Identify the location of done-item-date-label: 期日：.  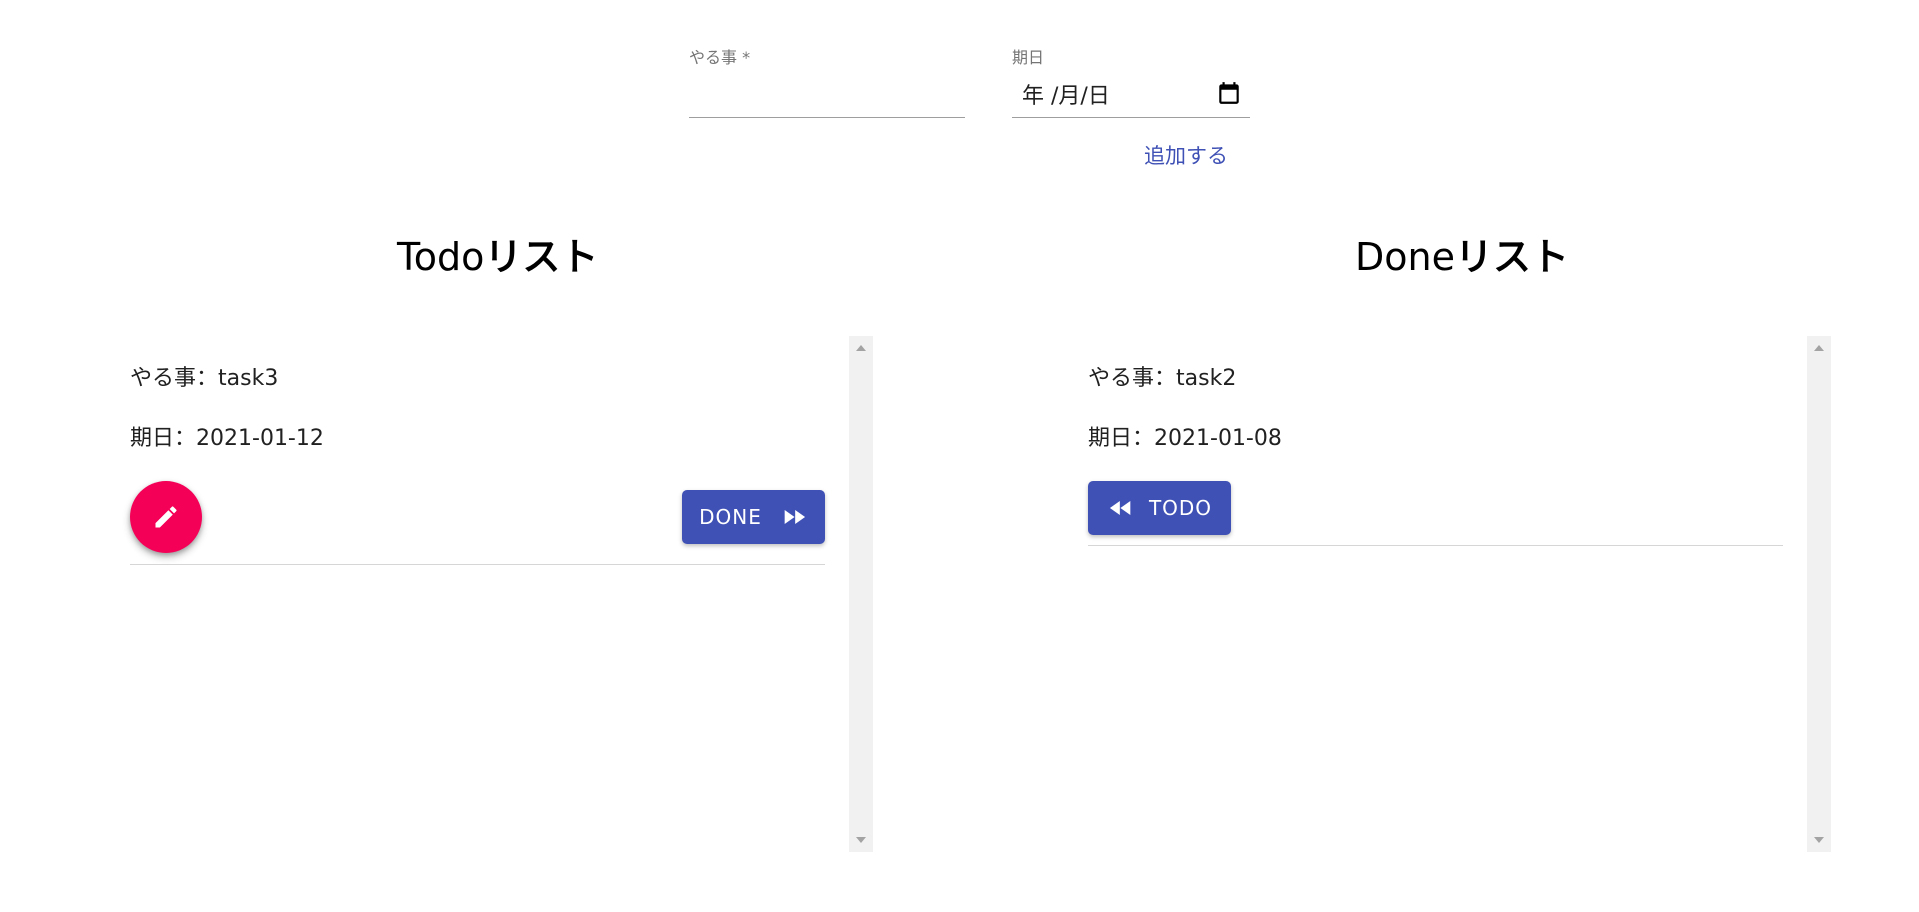
(1121, 438).